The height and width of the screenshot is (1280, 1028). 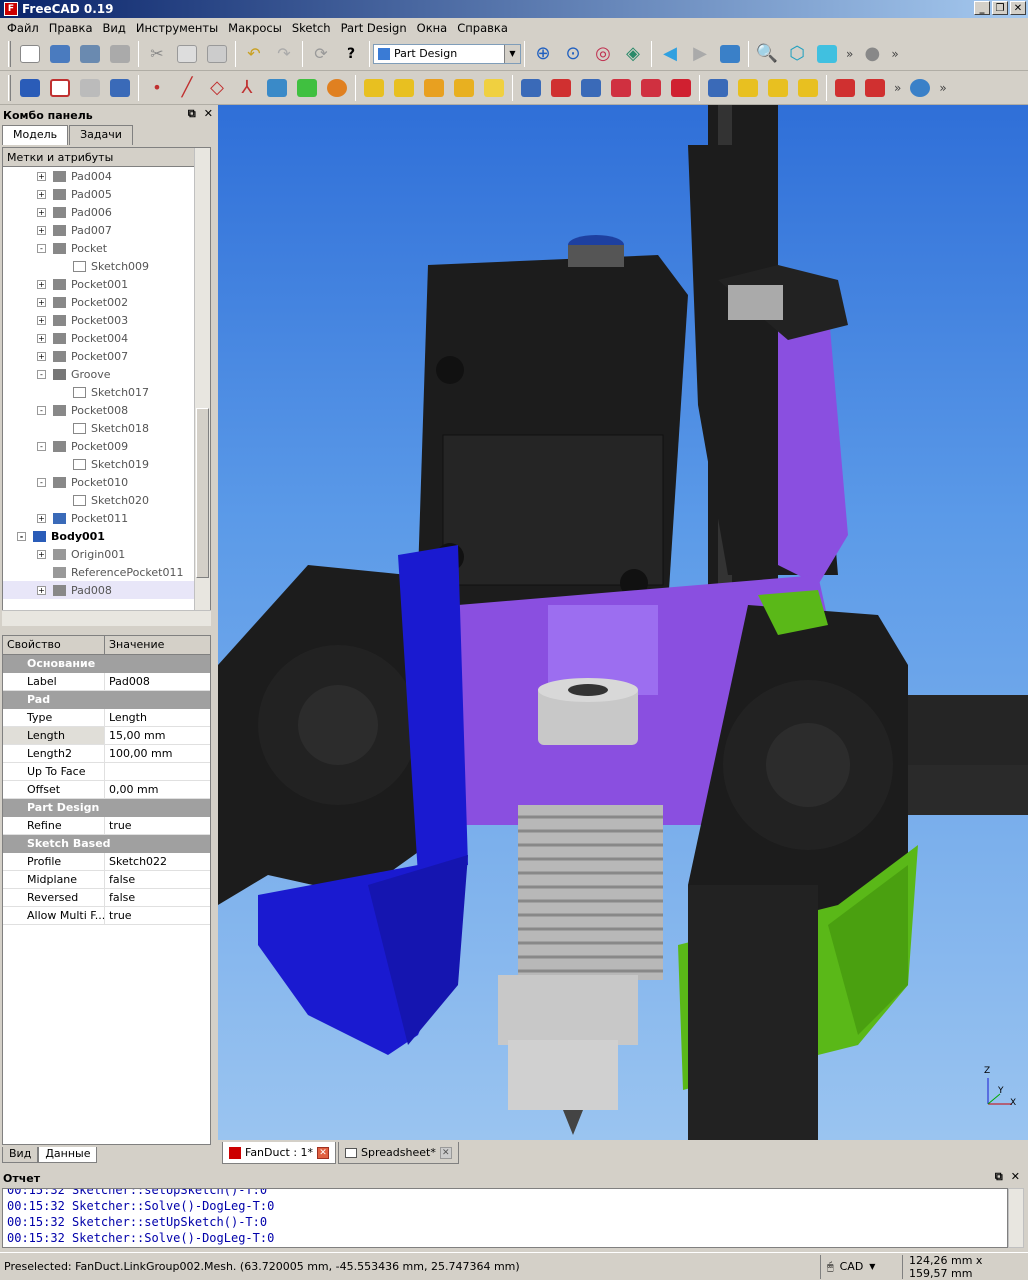 What do you see at coordinates (106, 826) in the screenshot?
I see `property-row: Refine true` at bounding box center [106, 826].